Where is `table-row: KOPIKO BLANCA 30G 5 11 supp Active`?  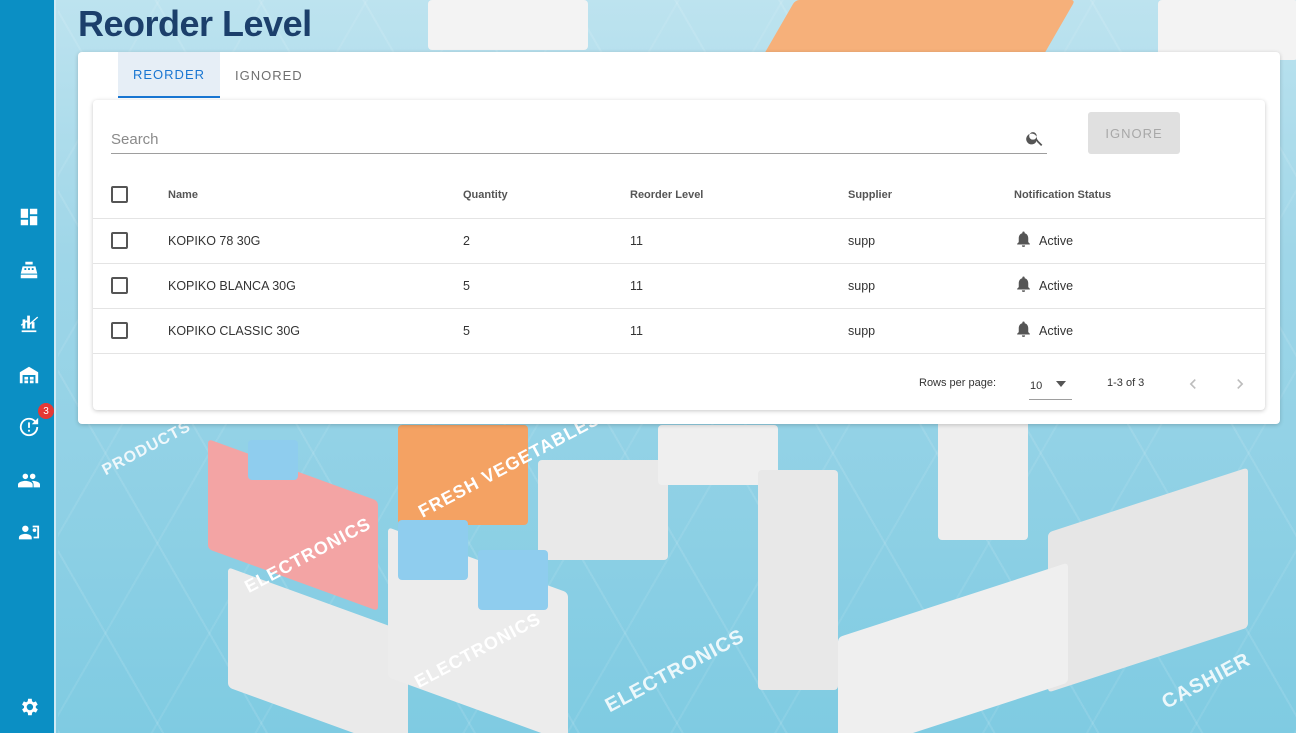
table-row: KOPIKO BLANCA 30G 5 11 supp Active is located at coordinates (679, 286).